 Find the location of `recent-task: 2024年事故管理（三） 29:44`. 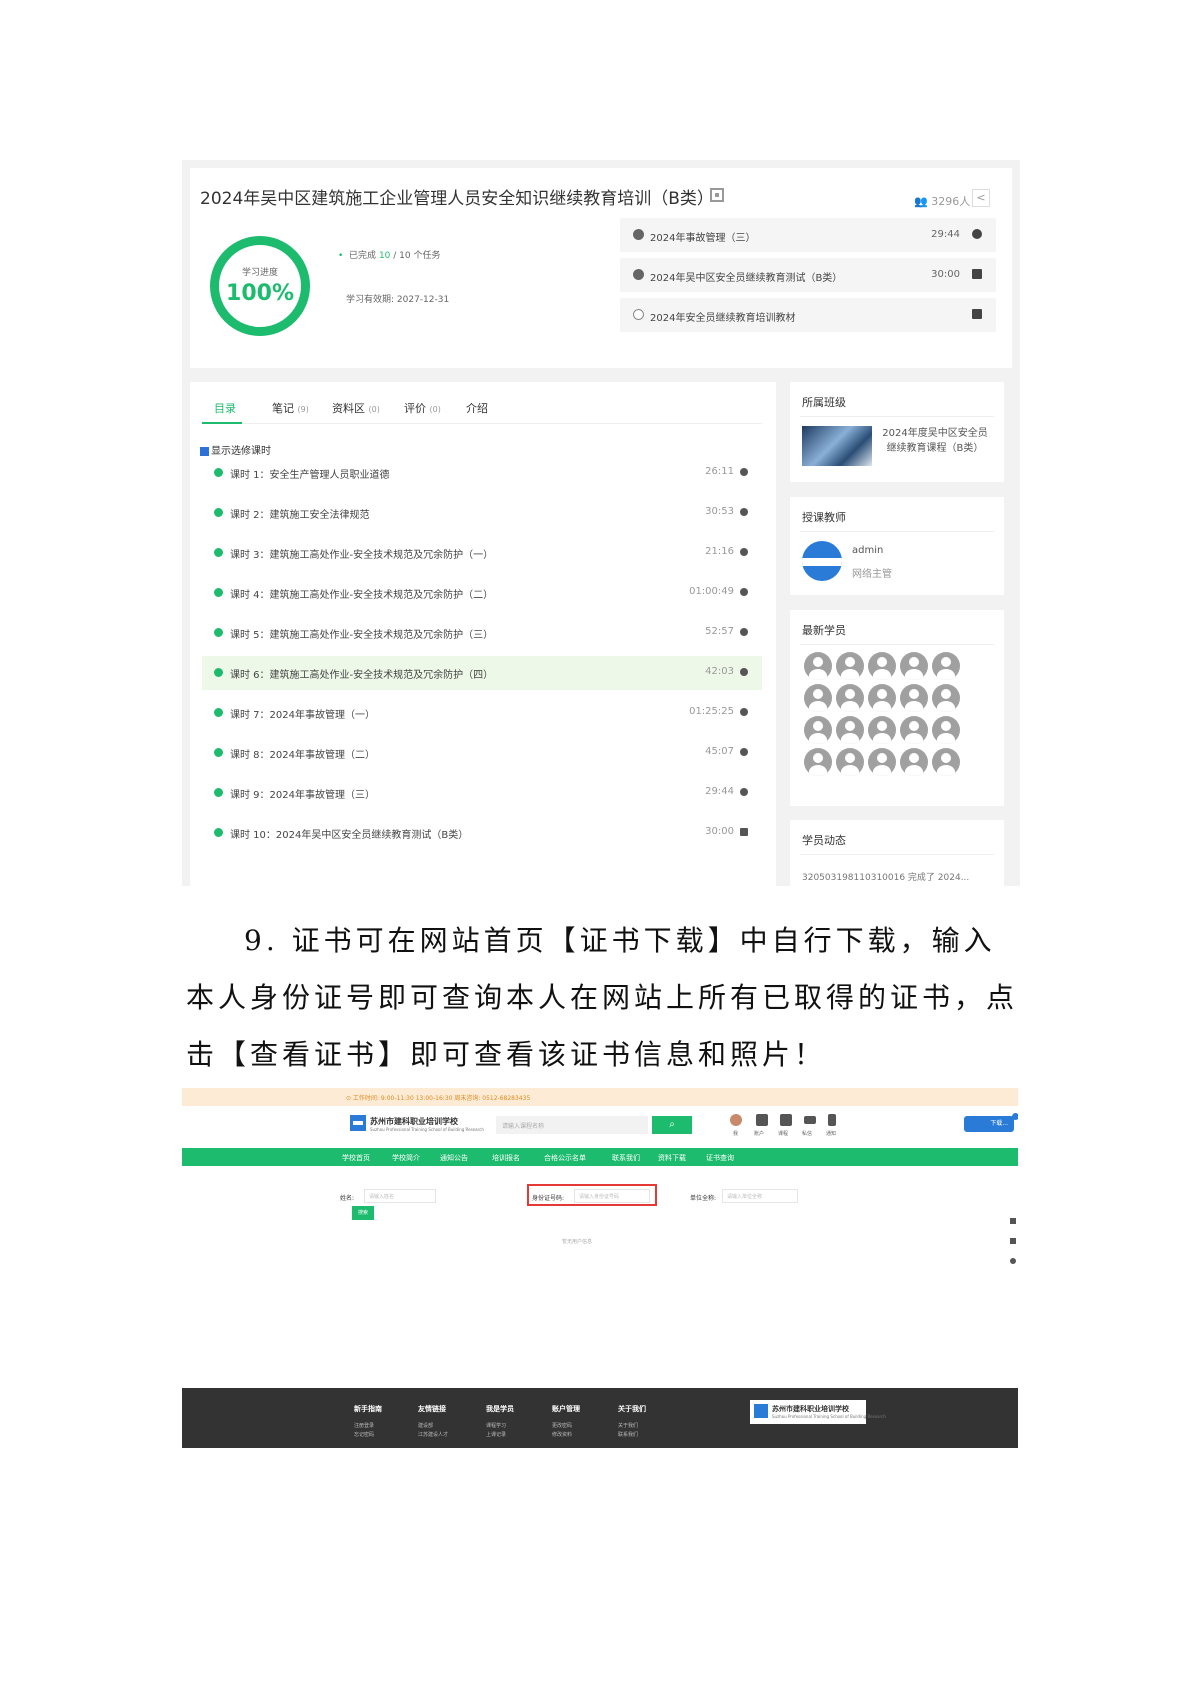

recent-task: 2024年事故管理（三） 29:44 is located at coordinates (808, 235).